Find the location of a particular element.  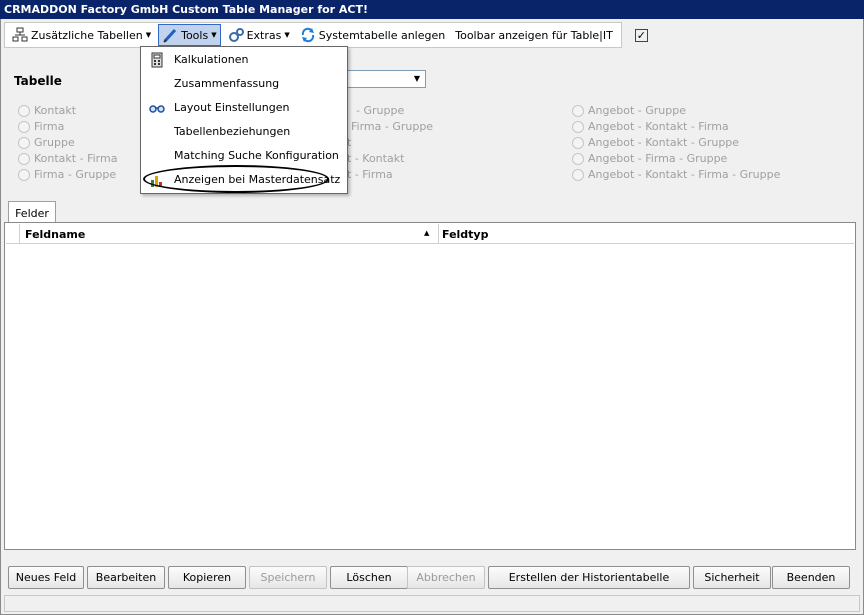

radio-kontakt-firma: Kontakt - Firma is located at coordinates (67, 158).